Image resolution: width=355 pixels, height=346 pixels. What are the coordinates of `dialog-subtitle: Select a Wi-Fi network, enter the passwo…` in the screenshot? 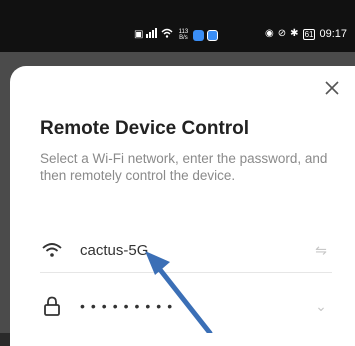 It's located at (184, 167).